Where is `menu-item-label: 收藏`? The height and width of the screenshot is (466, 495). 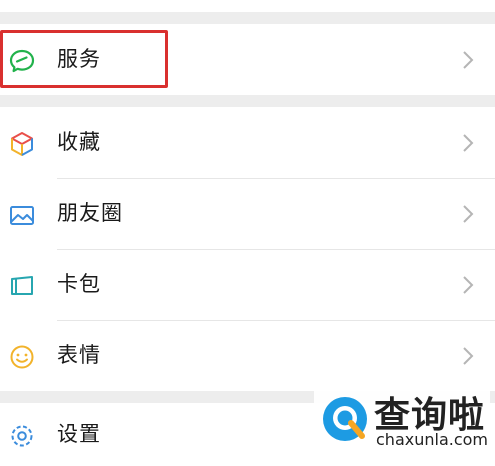 menu-item-label: 收藏 is located at coordinates (79, 142).